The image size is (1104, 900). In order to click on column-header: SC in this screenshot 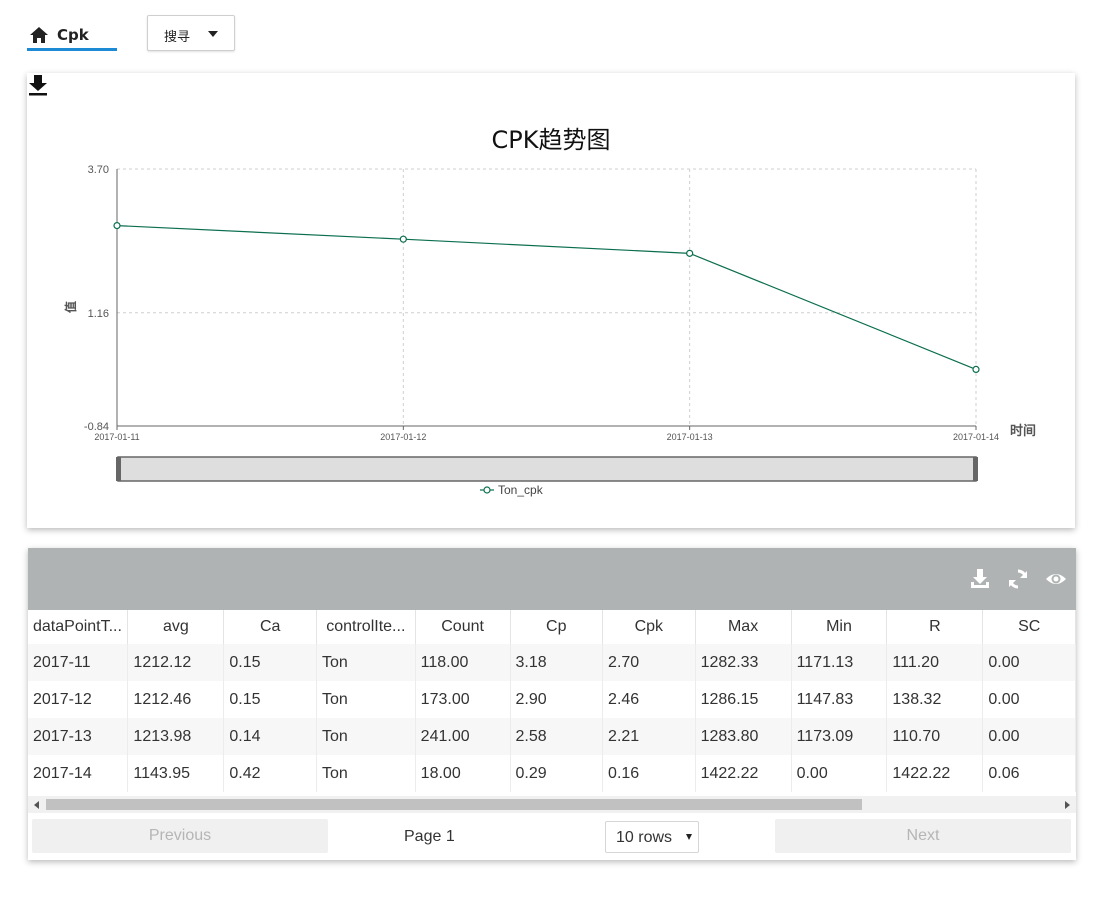, I will do `click(1029, 627)`.